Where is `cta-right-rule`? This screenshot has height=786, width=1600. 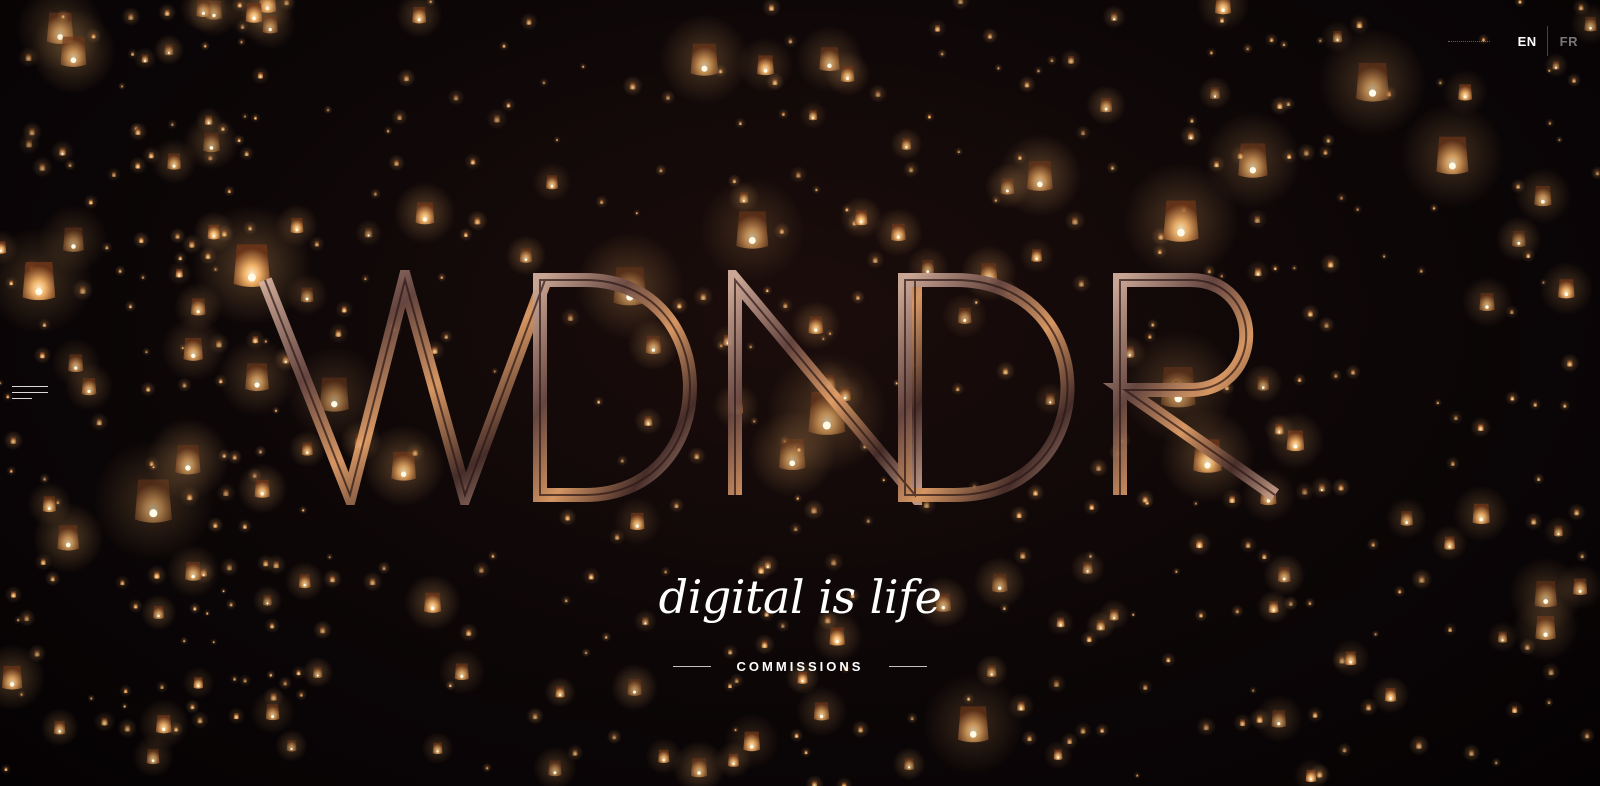
cta-right-rule is located at coordinates (908, 666).